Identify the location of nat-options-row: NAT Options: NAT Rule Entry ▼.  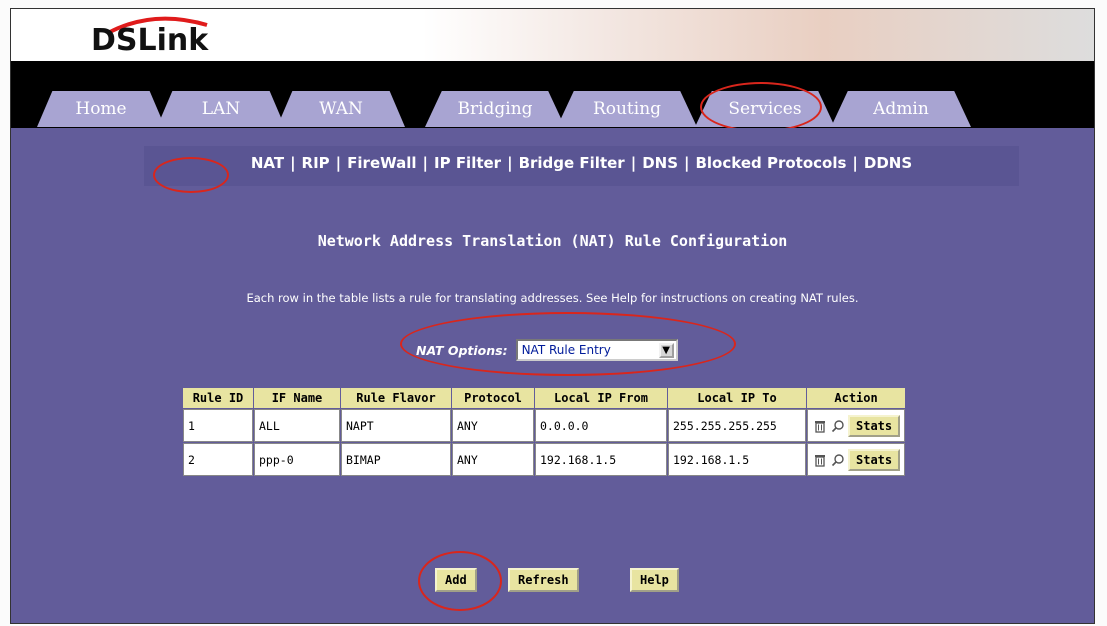
(547, 350).